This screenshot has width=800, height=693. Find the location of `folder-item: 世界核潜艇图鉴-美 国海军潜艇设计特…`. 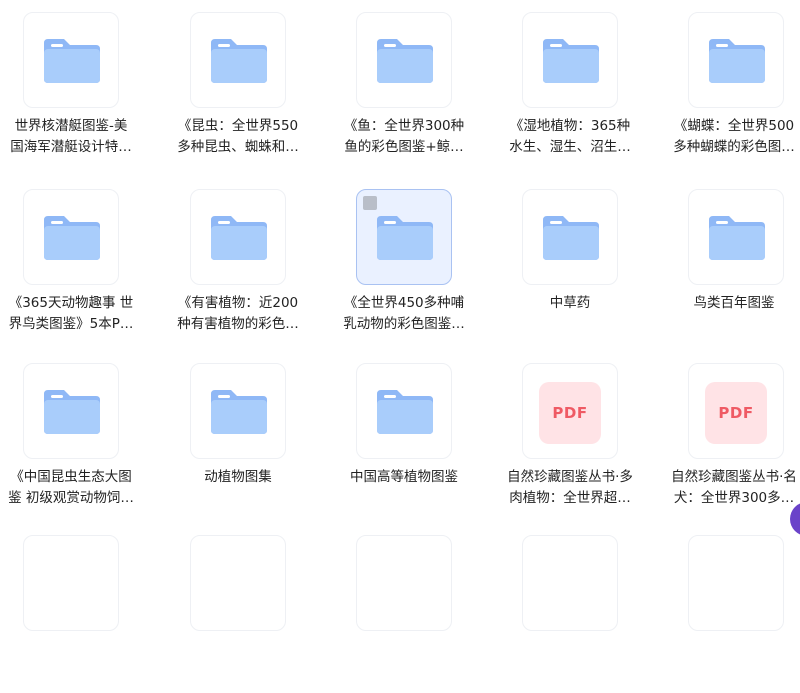

folder-item: 世界核潜艇图鉴-美 国海军潜艇设计特… is located at coordinates (82, 85).